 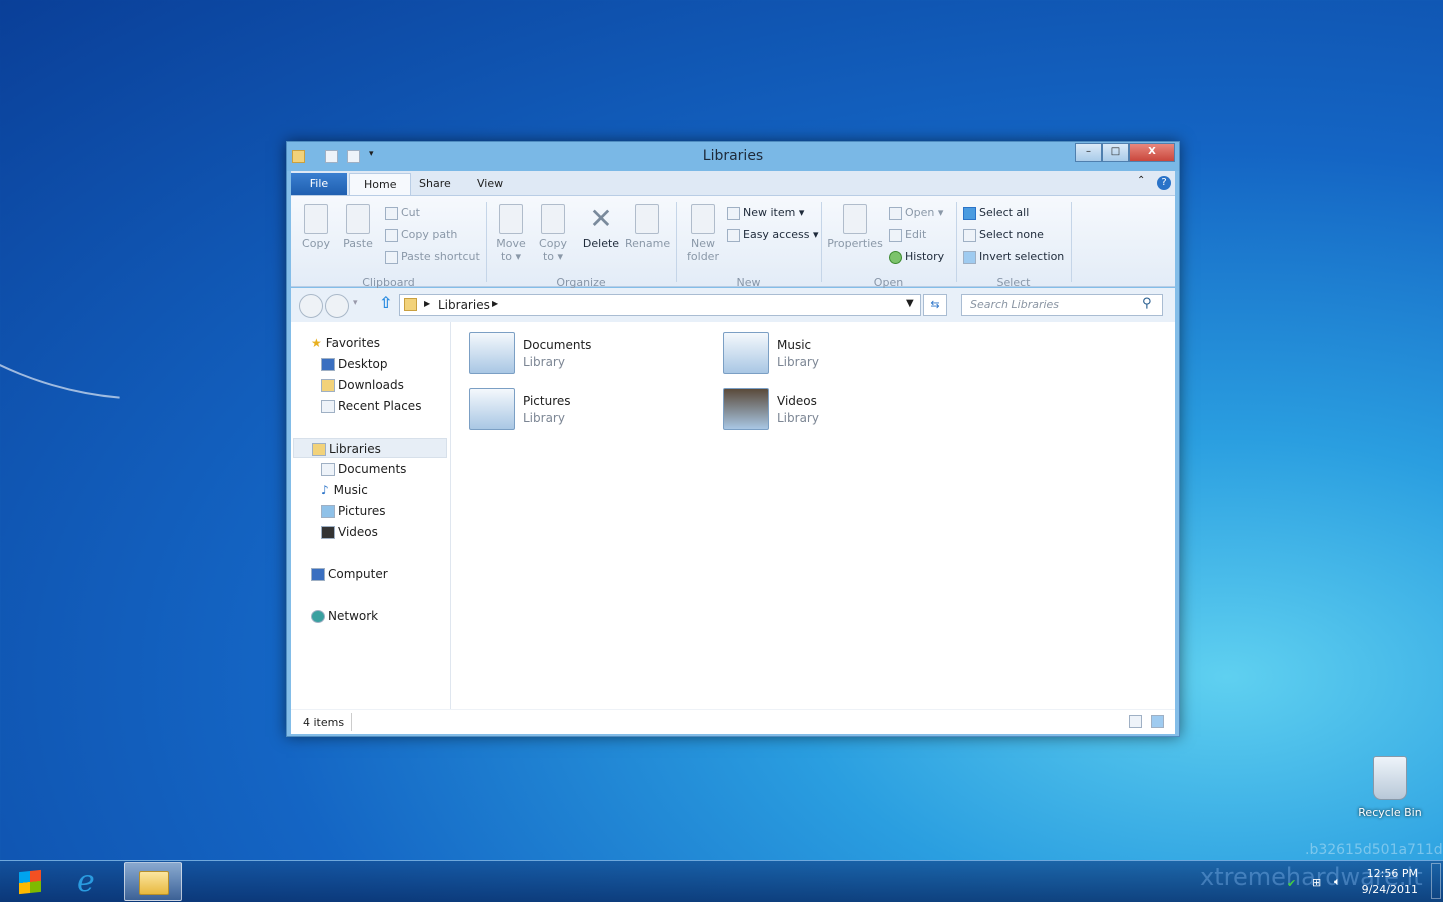 What do you see at coordinates (492, 409) in the screenshot?
I see `pictures-library-icon` at bounding box center [492, 409].